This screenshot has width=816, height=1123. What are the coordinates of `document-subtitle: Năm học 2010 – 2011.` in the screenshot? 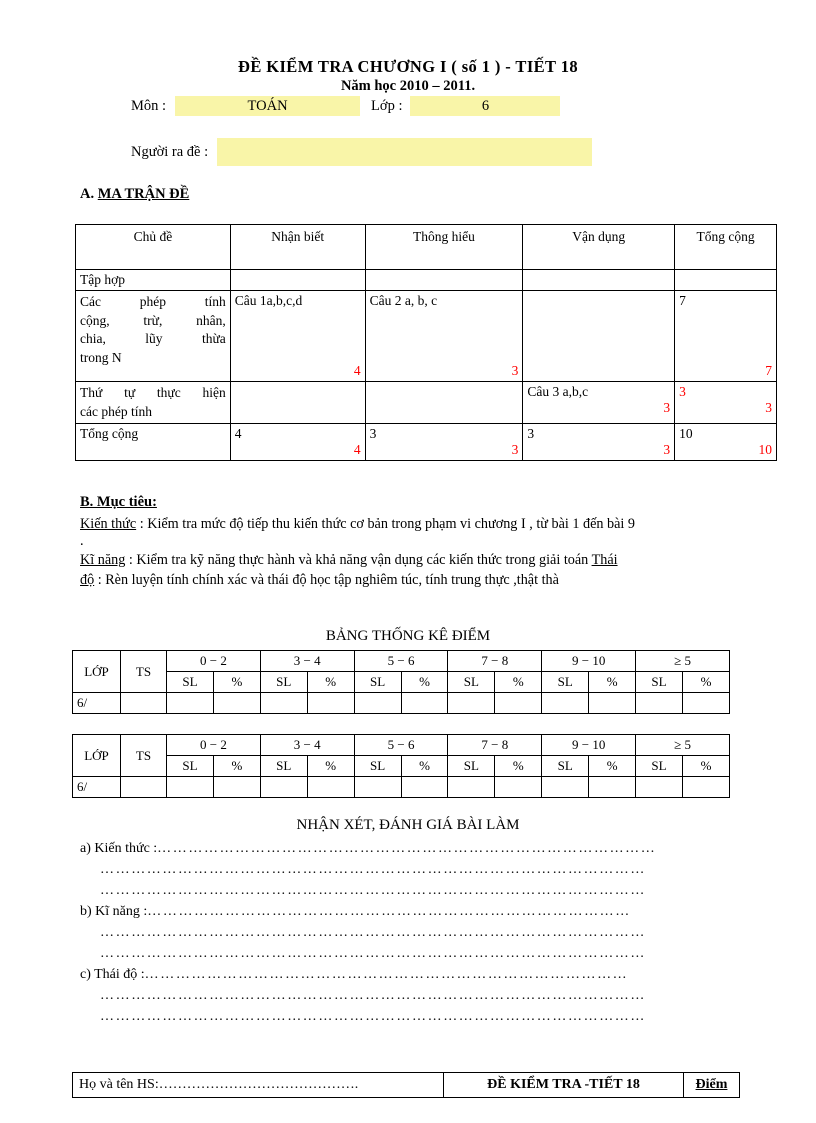 It's located at (408, 86).